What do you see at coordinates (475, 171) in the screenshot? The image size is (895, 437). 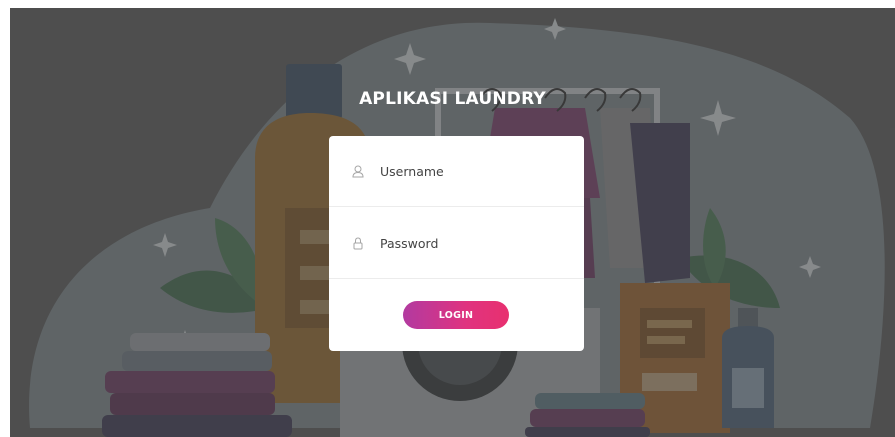 I see `username-input` at bounding box center [475, 171].